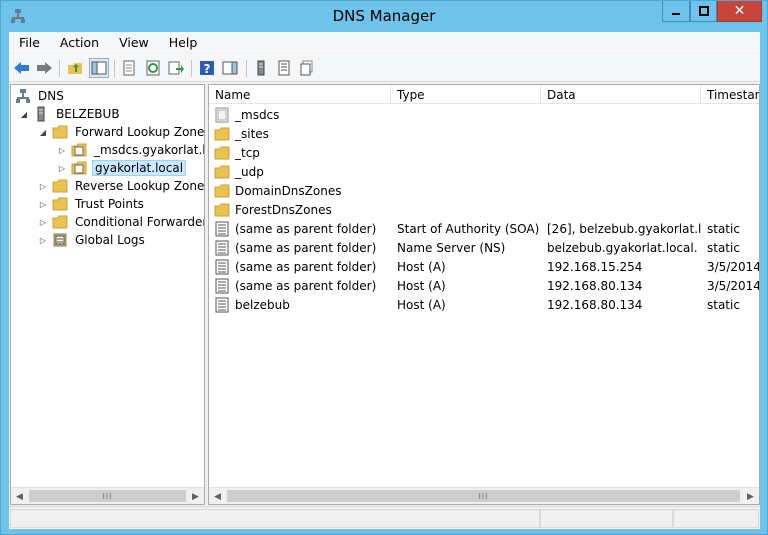 The image size is (768, 535). Describe the element at coordinates (484, 152) in the screenshot. I see `list-row: _tcp` at that location.